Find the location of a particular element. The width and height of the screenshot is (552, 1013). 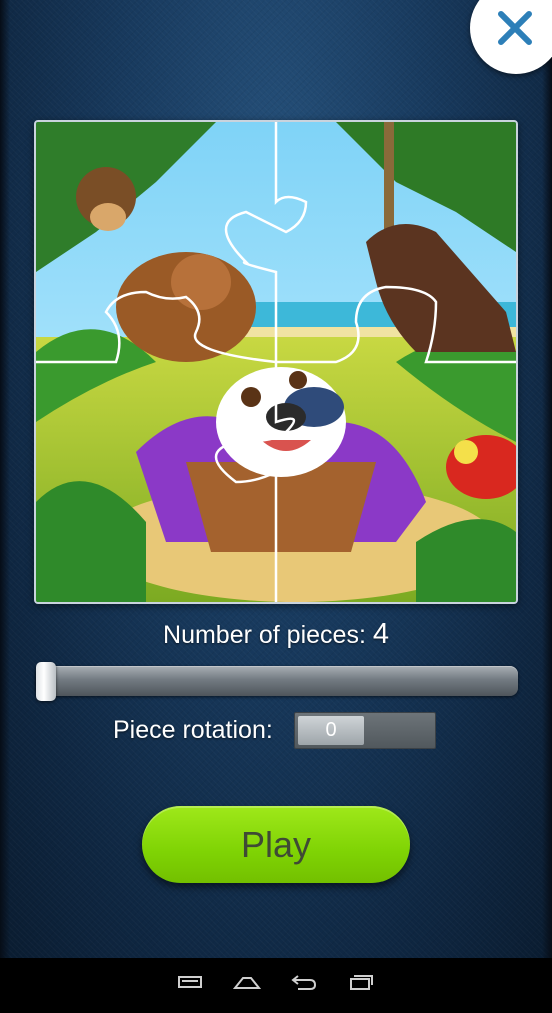

close-x-icon is located at coordinates (515, 28).